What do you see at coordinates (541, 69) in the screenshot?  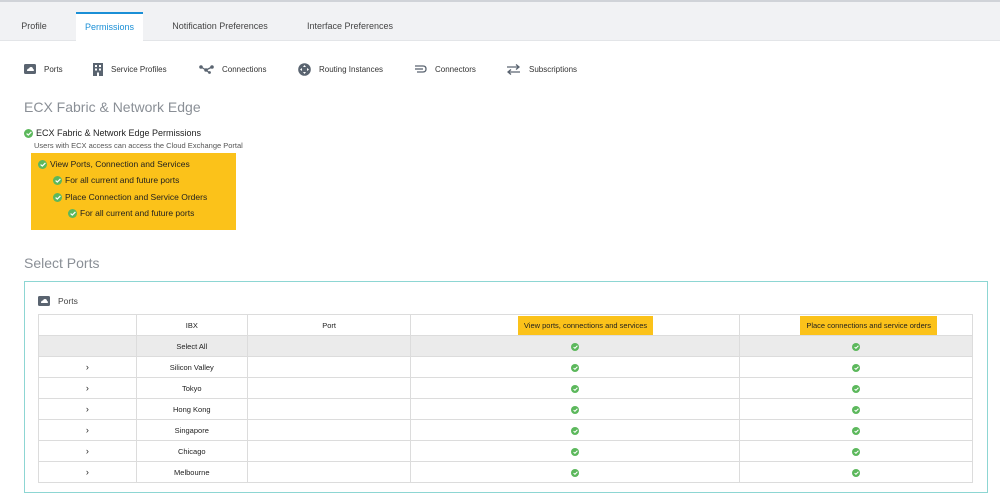 I see `subnav-subscriptions: Subscriptions` at bounding box center [541, 69].